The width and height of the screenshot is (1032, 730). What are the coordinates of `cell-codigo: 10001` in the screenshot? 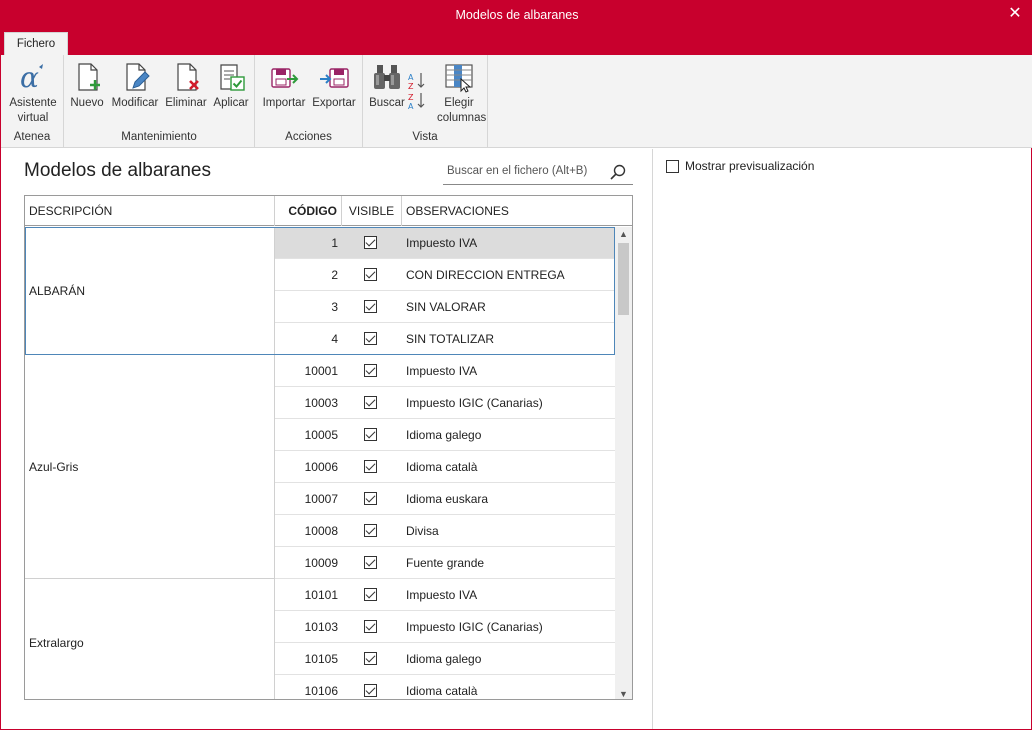 It's located at (321, 371).